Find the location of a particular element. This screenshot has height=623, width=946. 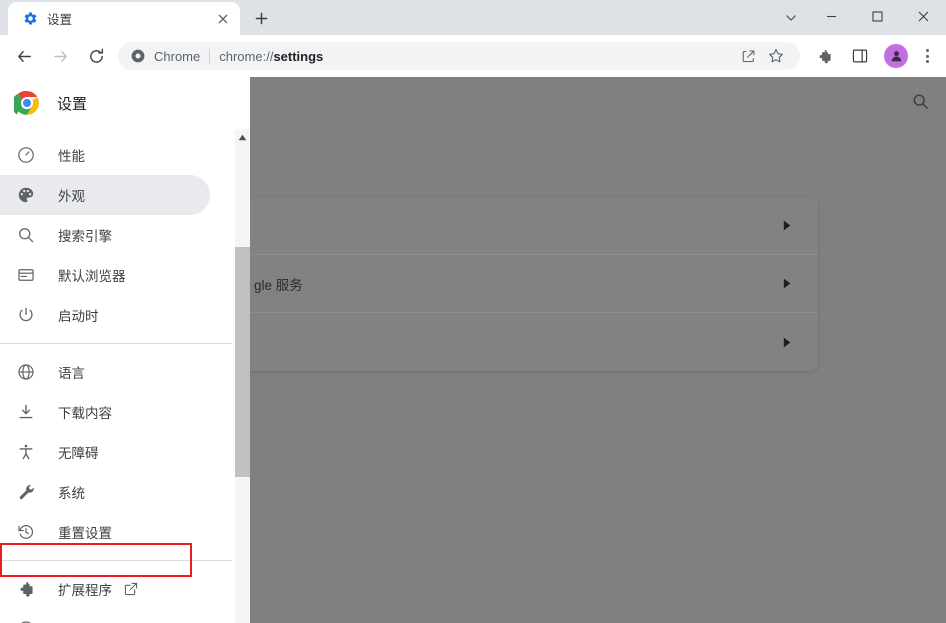

browser-window-icon is located at coordinates (26, 275).